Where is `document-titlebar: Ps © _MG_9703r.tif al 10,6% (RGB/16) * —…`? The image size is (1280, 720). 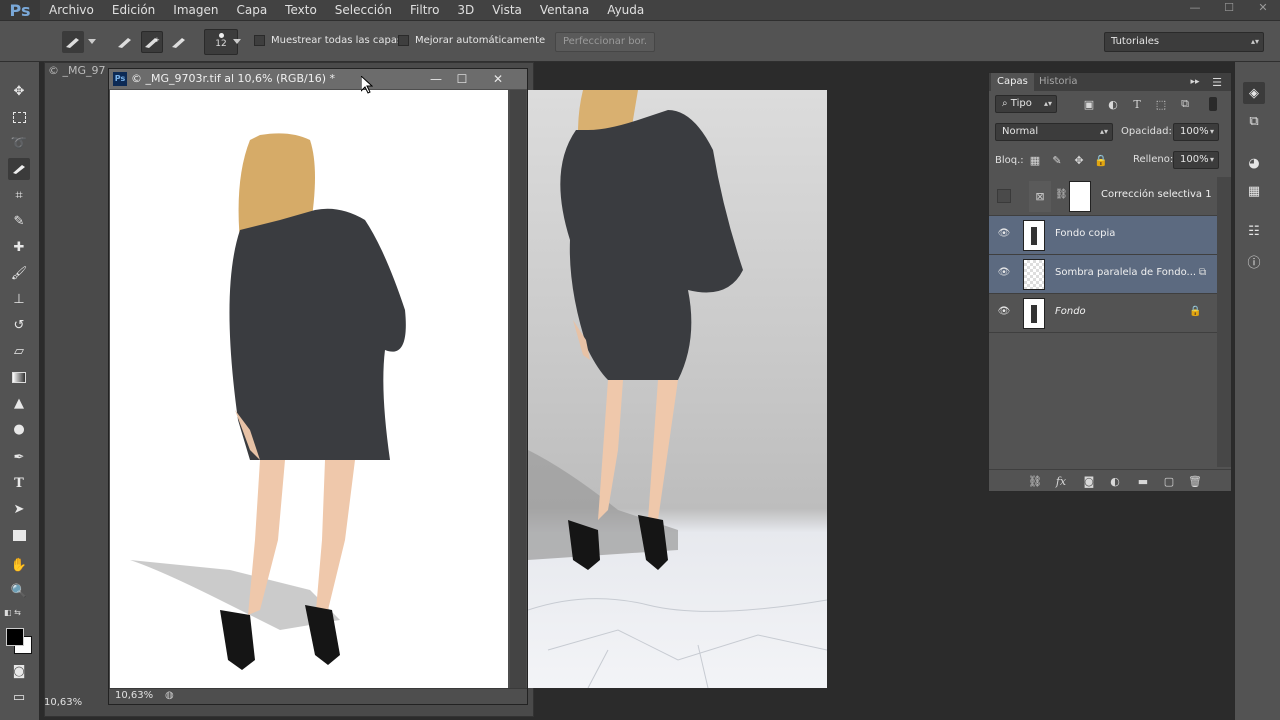 document-titlebar: Ps © _MG_9703r.tif al 10,6% (RGB/16) * —… is located at coordinates (318, 79).